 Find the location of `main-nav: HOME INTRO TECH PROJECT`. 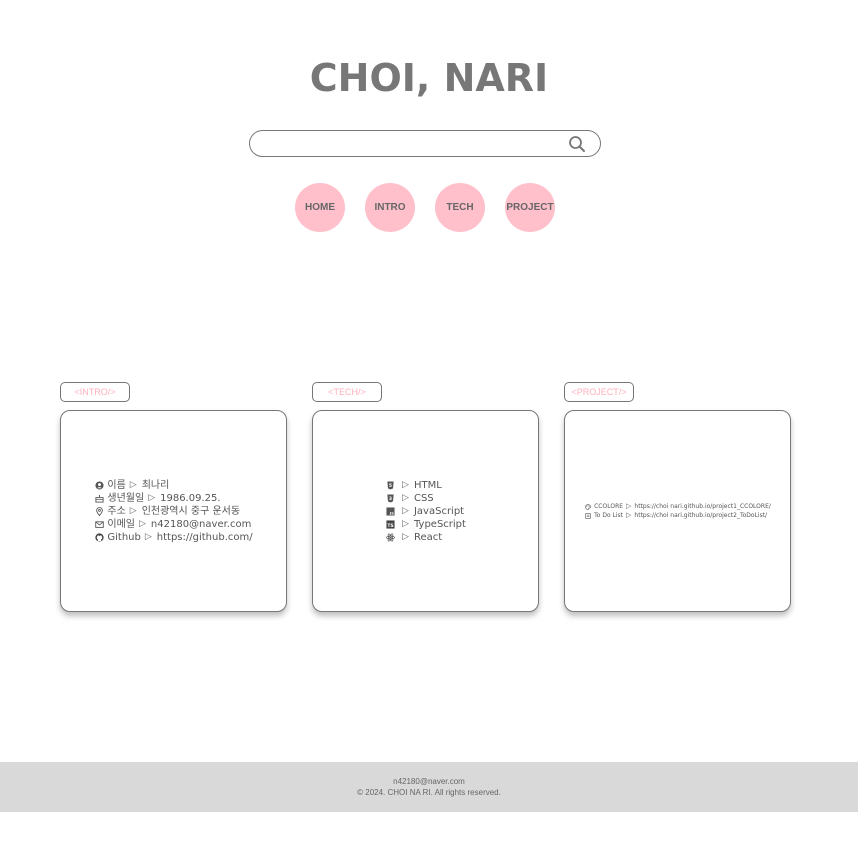

main-nav: HOME INTRO TECH PROJECT is located at coordinates (425, 207).